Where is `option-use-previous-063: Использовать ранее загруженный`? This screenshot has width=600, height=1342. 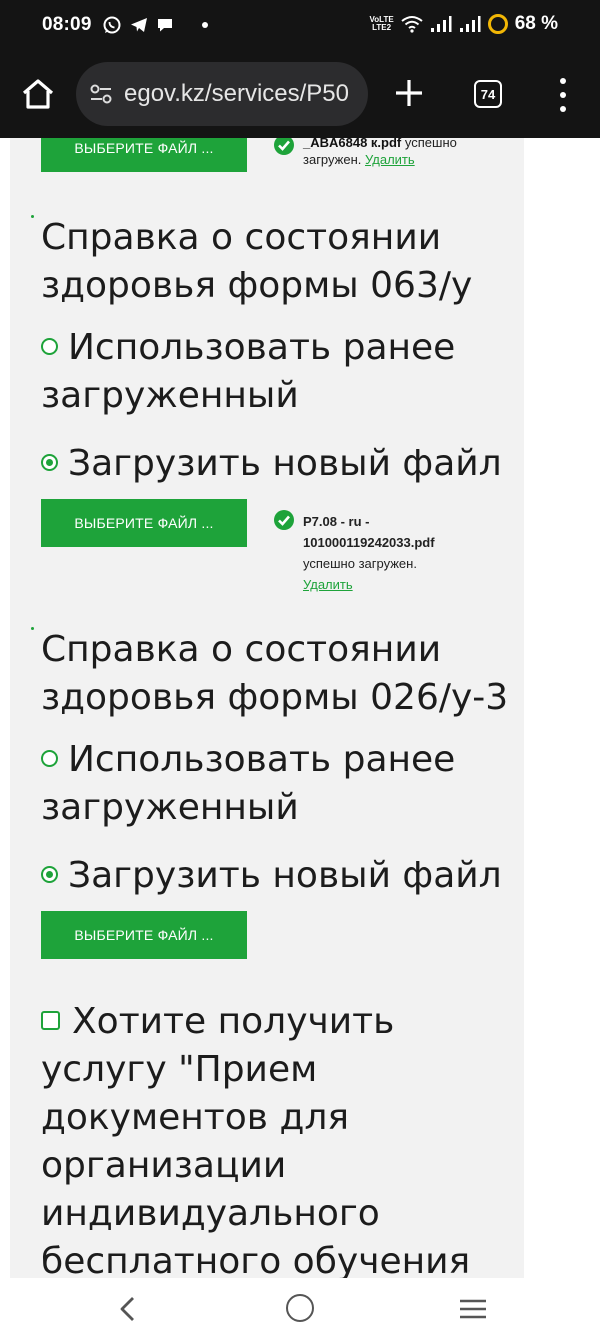 option-use-previous-063: Использовать ранее загруженный is located at coordinates (276, 372).